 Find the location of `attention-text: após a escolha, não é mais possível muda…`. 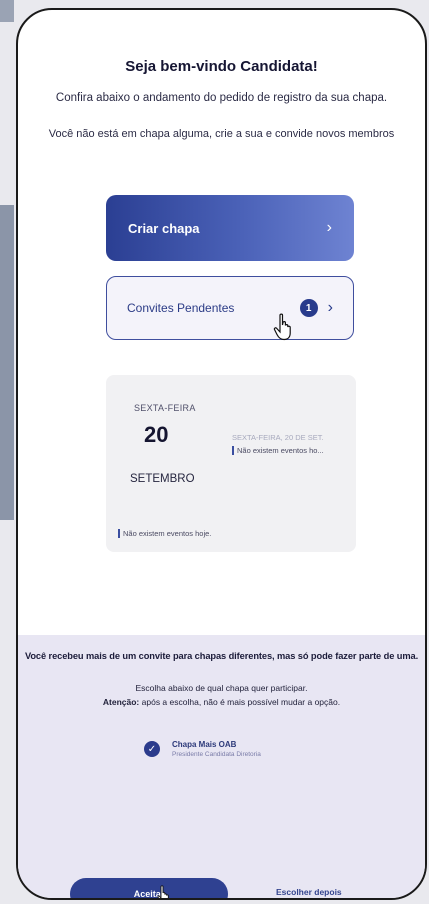

attention-text: após a escolha, não é mais possível muda… is located at coordinates (241, 702).